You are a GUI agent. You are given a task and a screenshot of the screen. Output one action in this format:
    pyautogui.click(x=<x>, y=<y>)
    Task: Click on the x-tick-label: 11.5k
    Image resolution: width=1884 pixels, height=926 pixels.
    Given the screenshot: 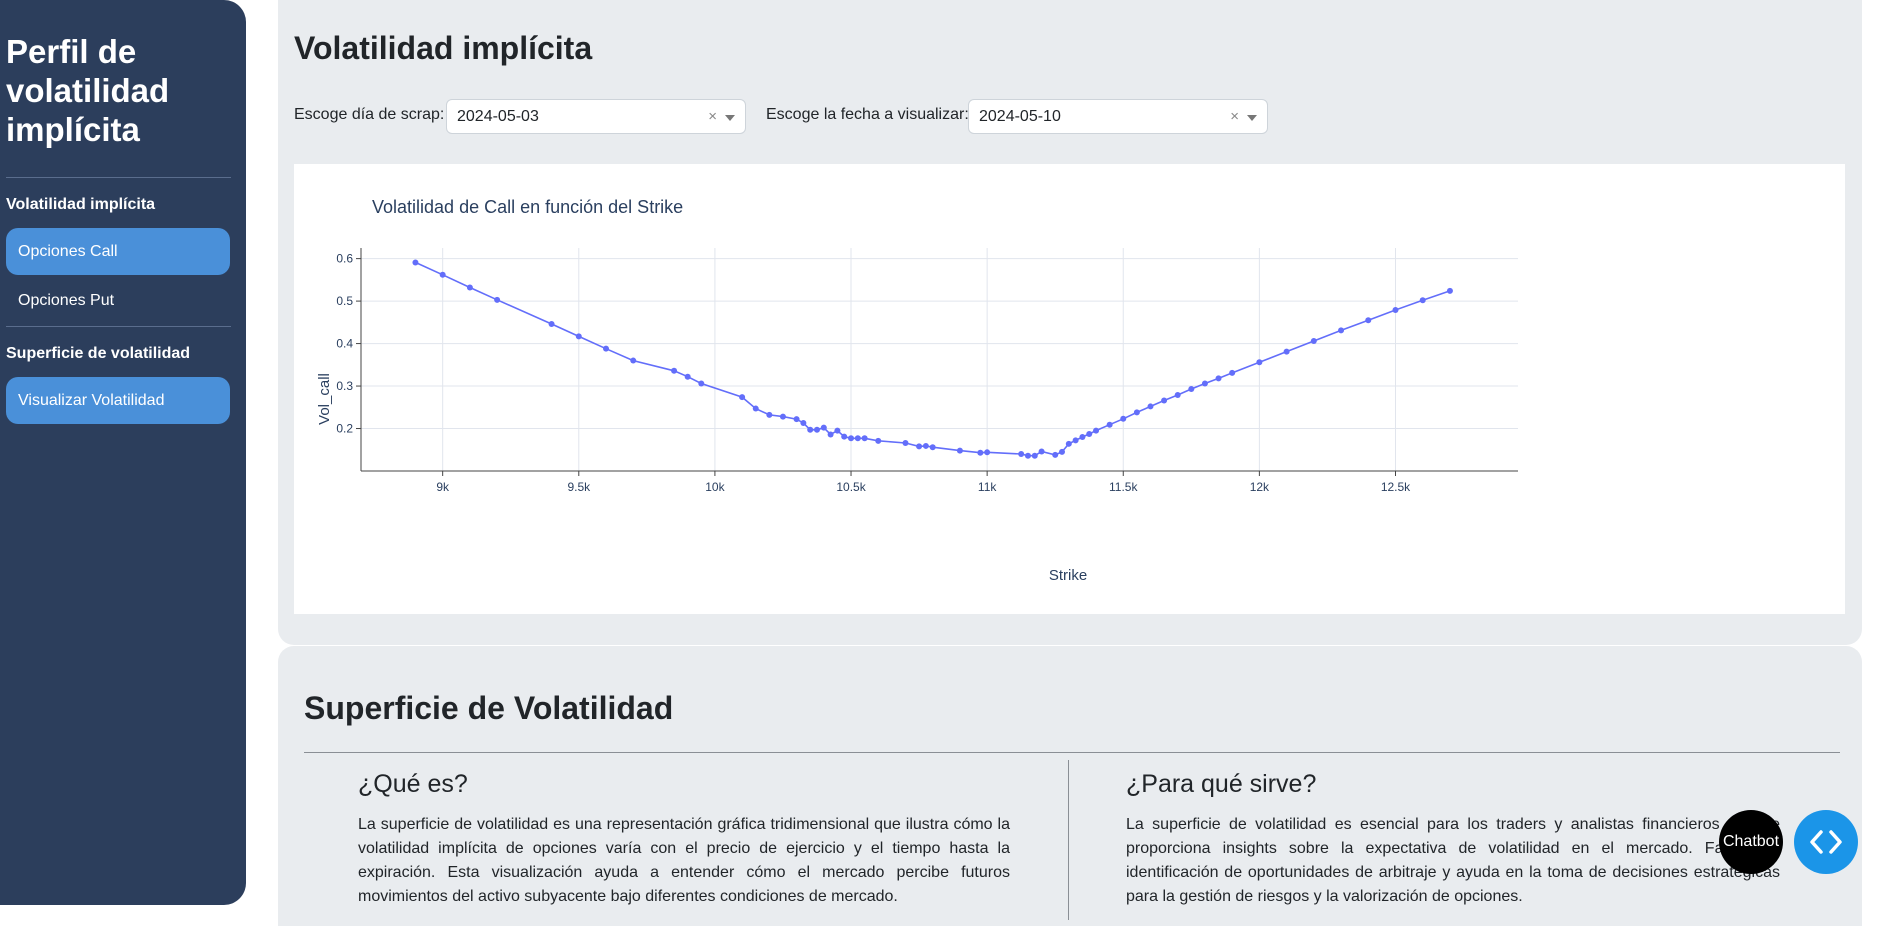 What is the action you would take?
    pyautogui.click(x=1123, y=487)
    